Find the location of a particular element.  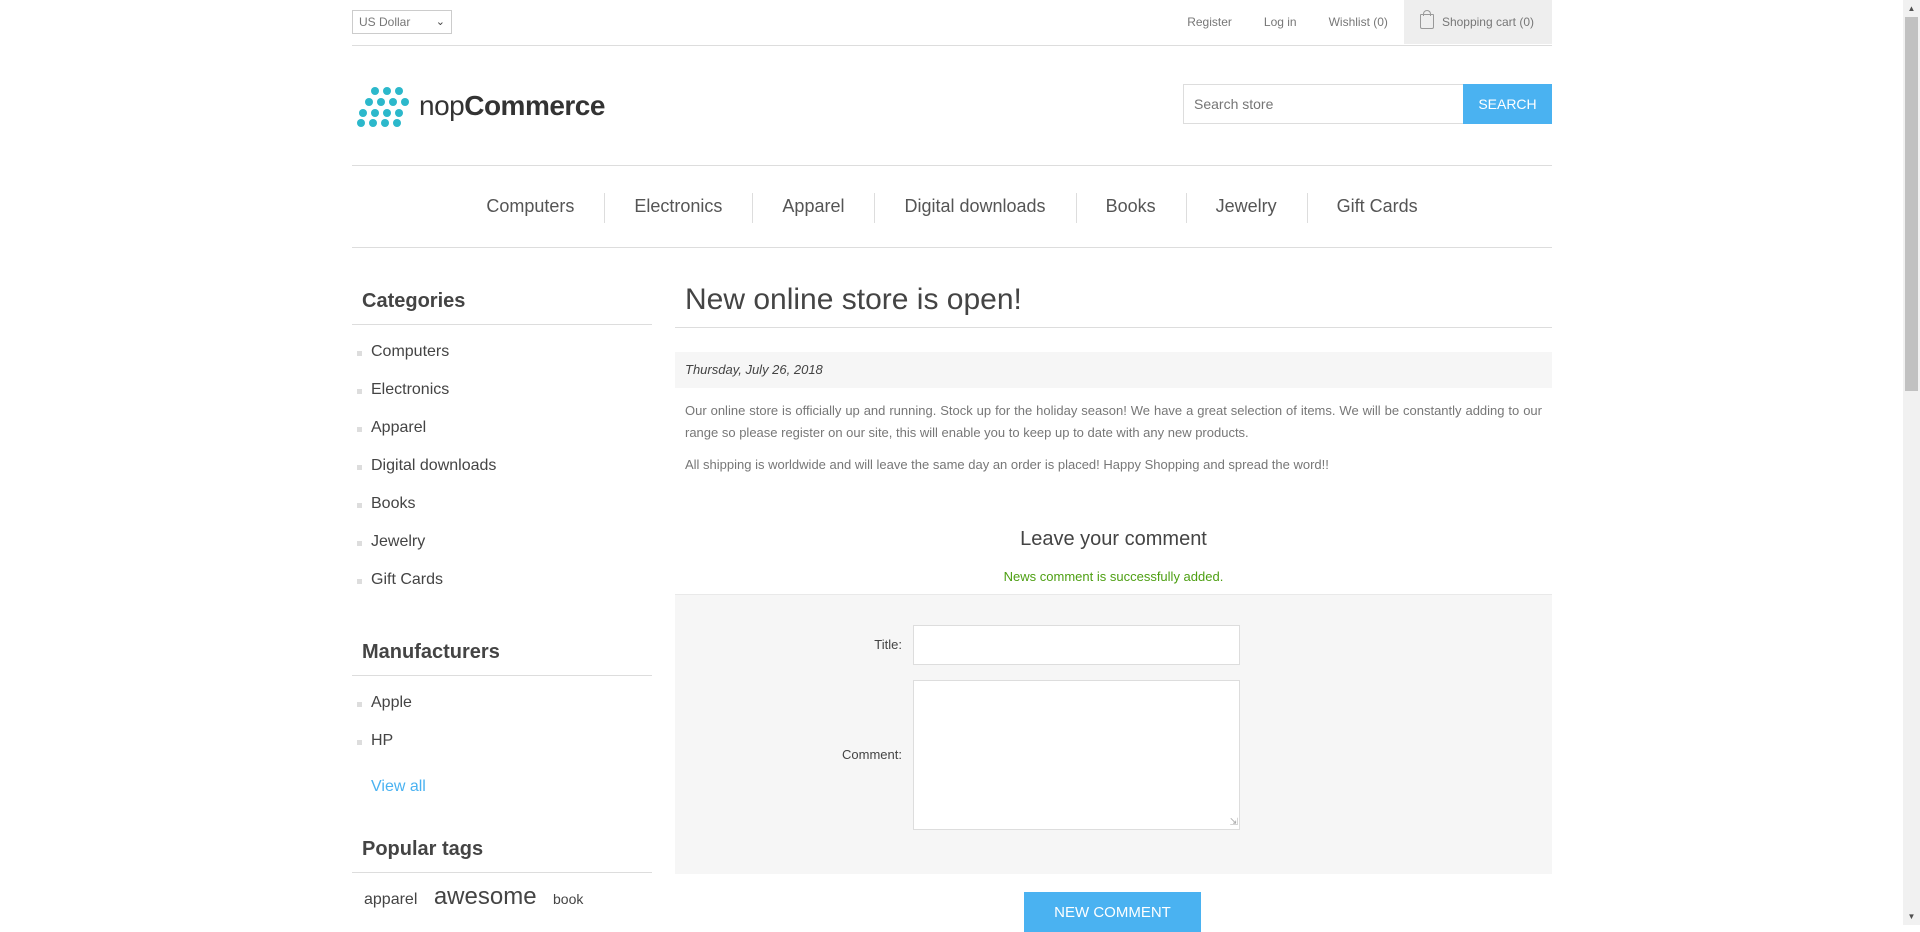

logo-dots-icon is located at coordinates (383, 106).